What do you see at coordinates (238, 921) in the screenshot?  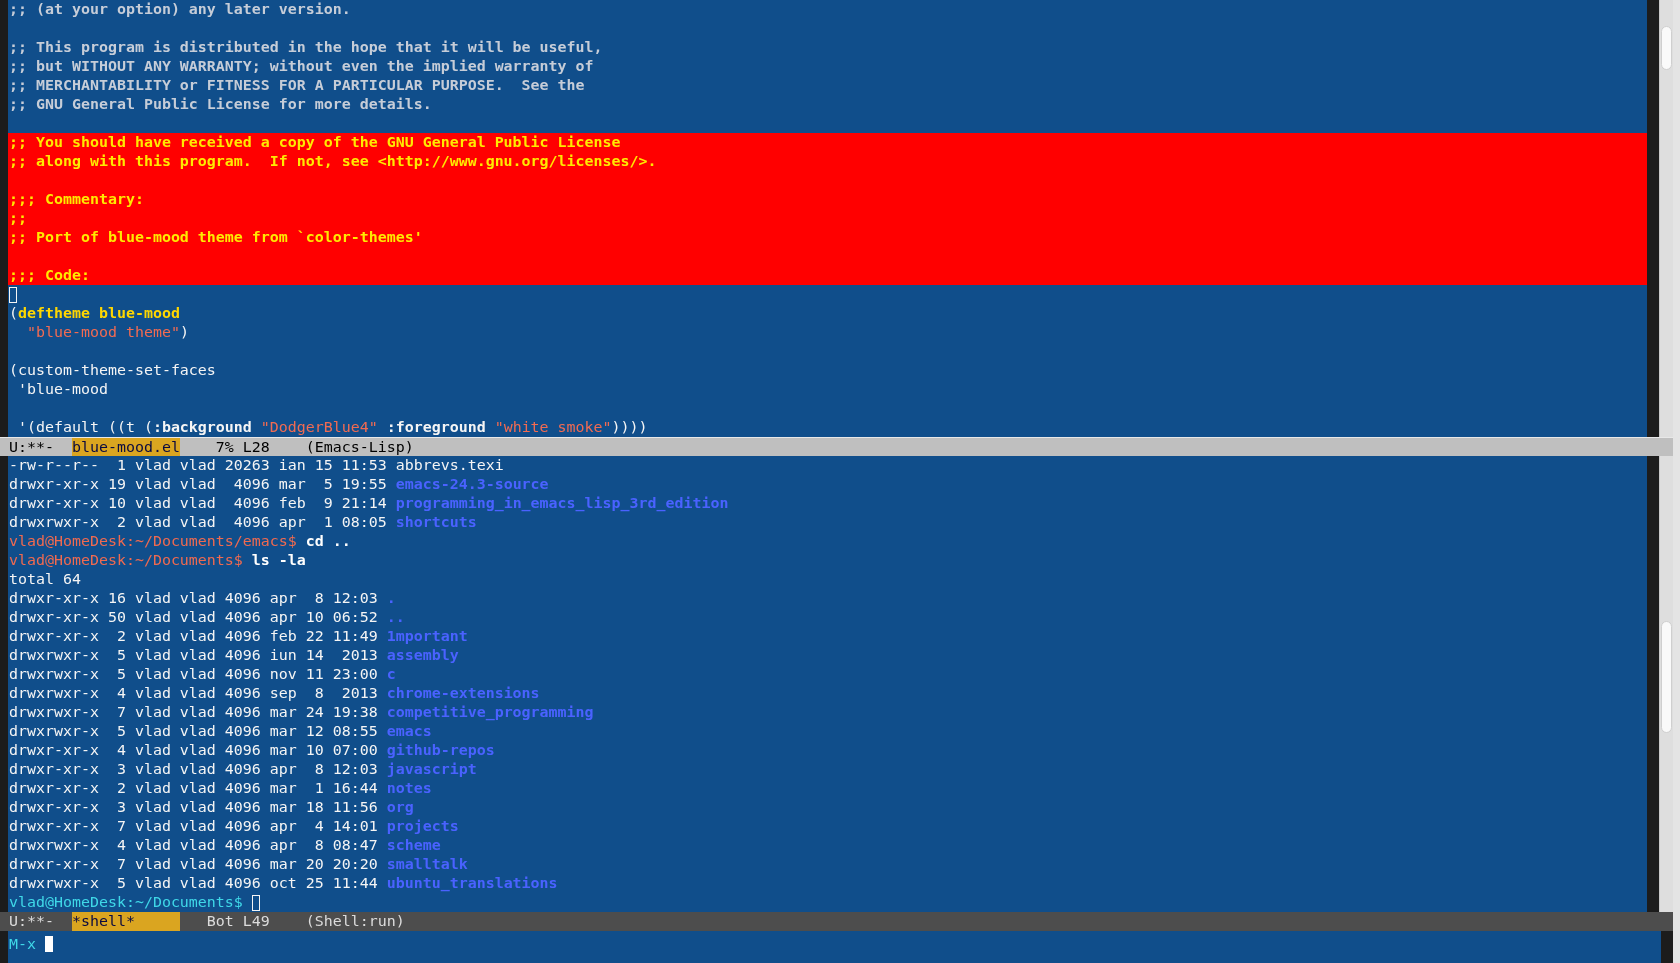 I see `buffer-position: Bot L49` at bounding box center [238, 921].